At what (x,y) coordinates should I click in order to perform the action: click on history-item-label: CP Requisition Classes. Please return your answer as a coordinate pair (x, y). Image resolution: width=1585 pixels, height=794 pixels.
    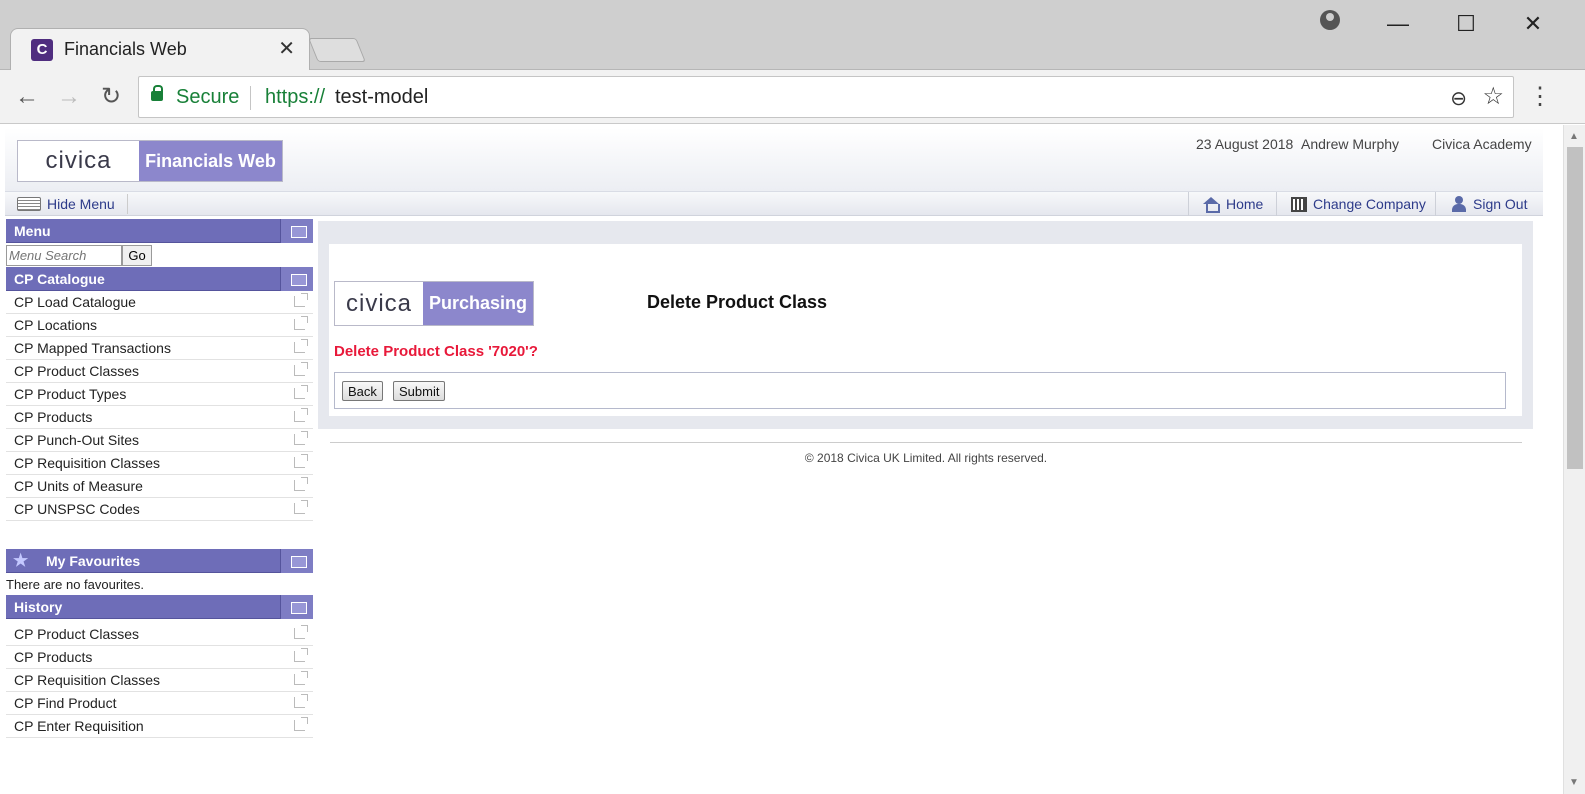
    Looking at the image, I should click on (87, 680).